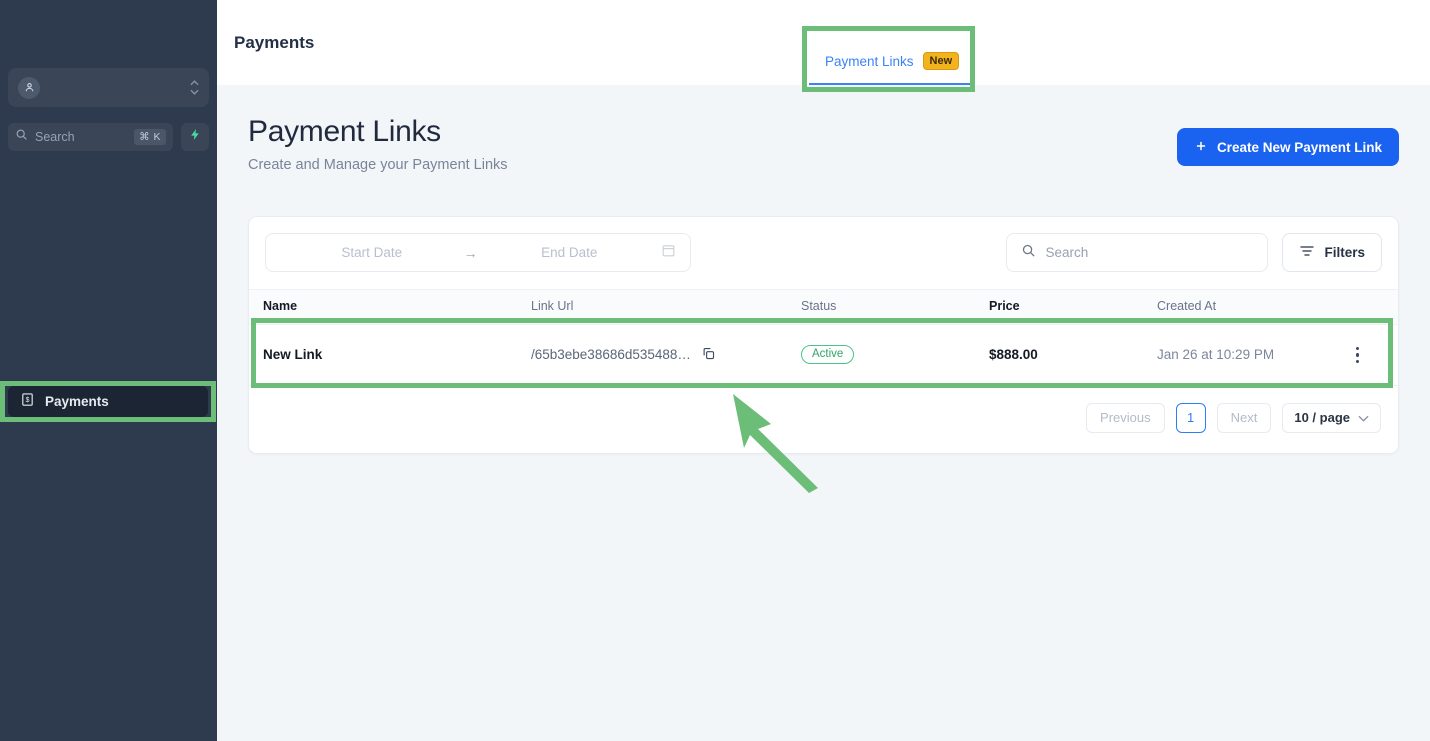 Image resolution: width=1430 pixels, height=741 pixels. I want to click on table-search-placeholder: Search, so click(1067, 252).